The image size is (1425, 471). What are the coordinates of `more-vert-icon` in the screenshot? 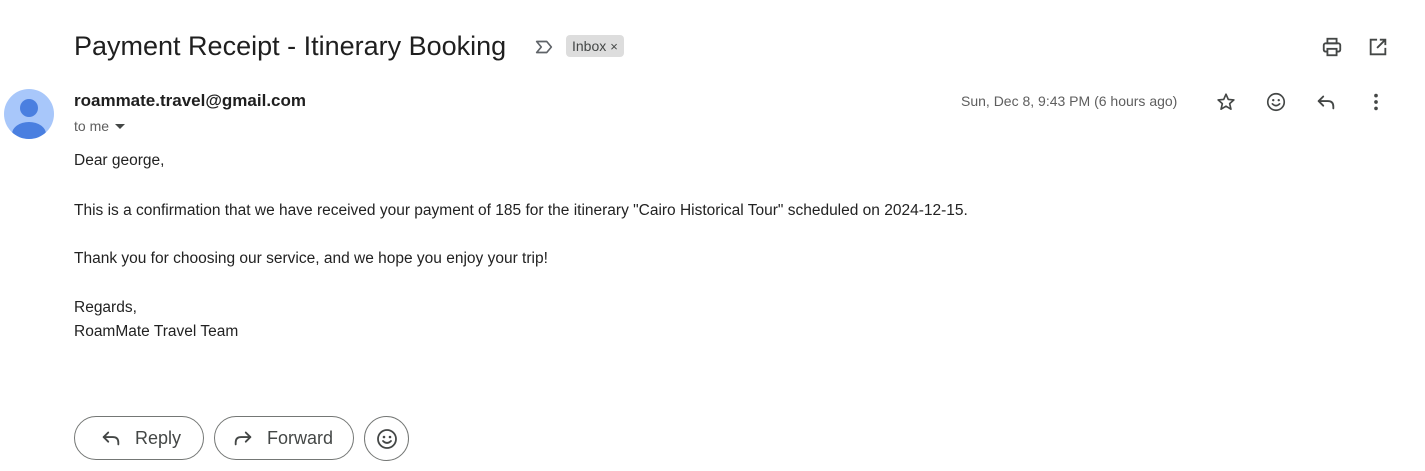 It's located at (1376, 102).